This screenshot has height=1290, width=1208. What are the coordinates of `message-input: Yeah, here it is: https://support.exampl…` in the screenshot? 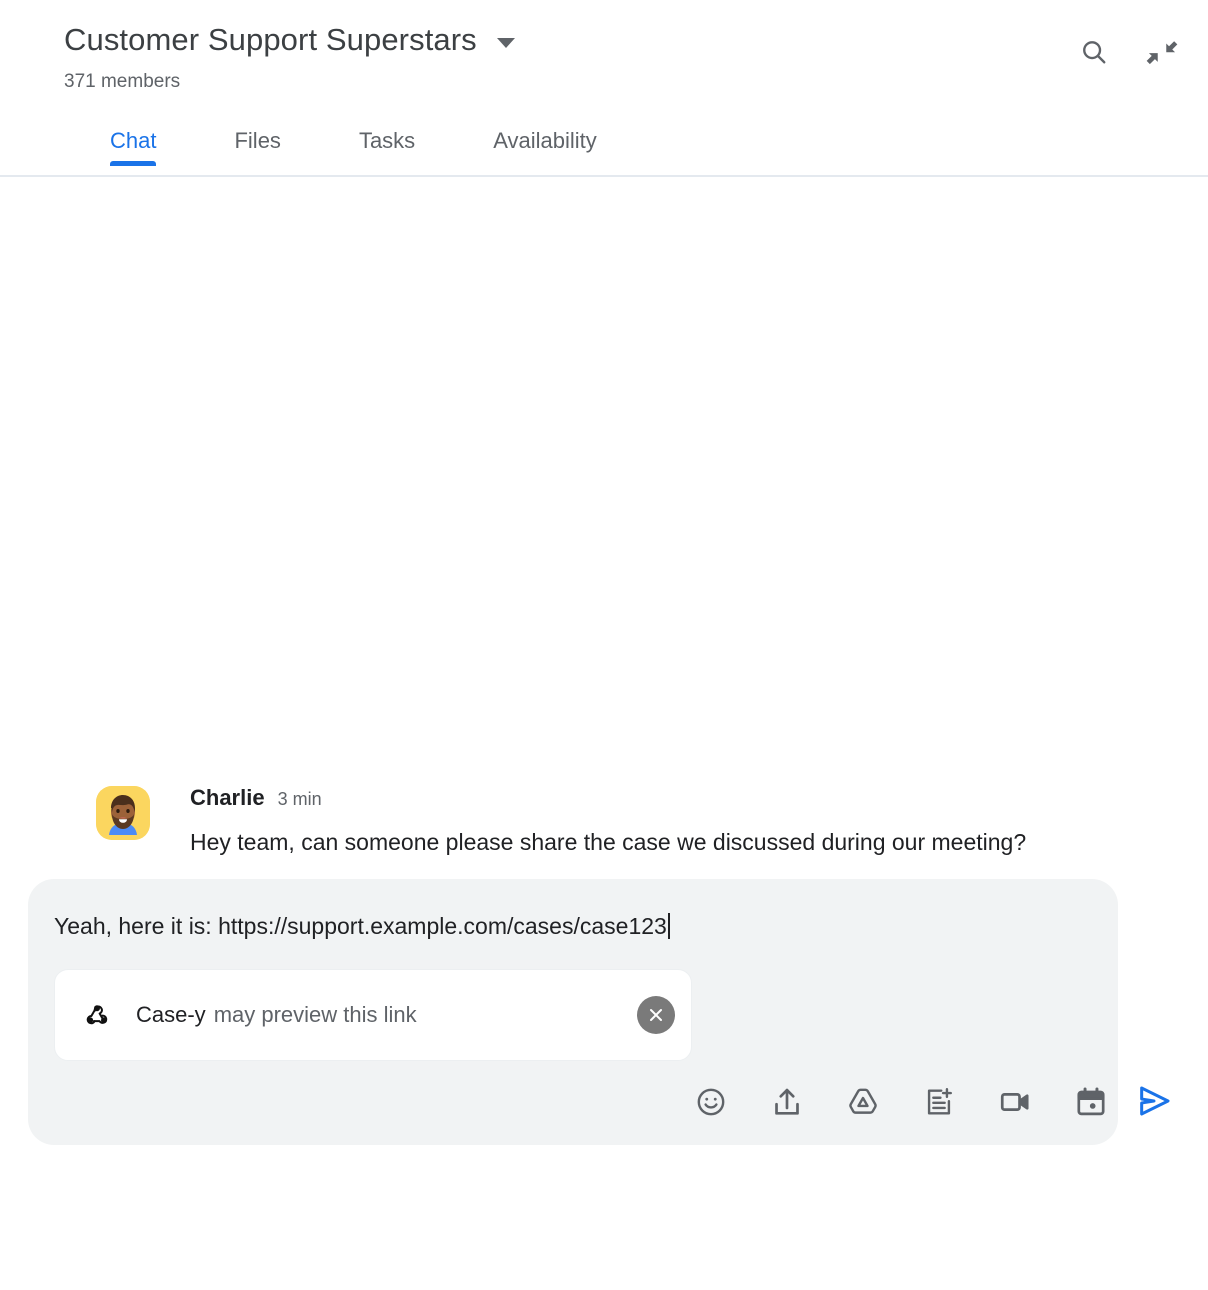 It's located at (573, 910).